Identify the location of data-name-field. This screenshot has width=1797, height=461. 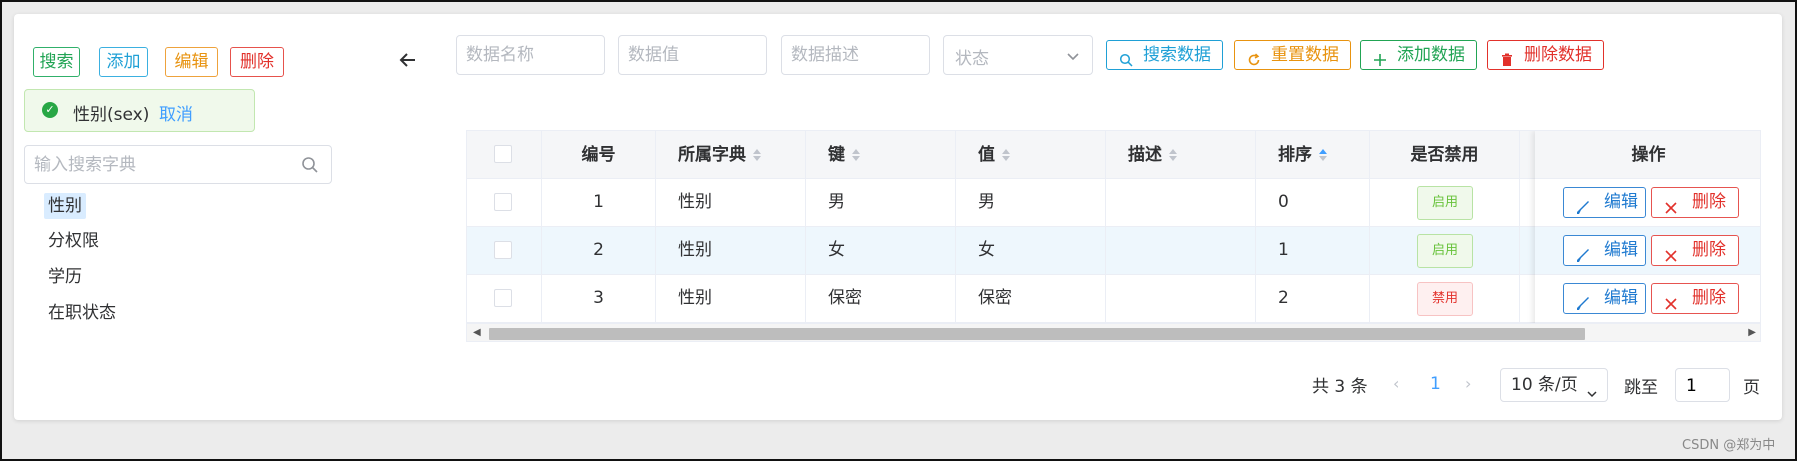
(530, 55).